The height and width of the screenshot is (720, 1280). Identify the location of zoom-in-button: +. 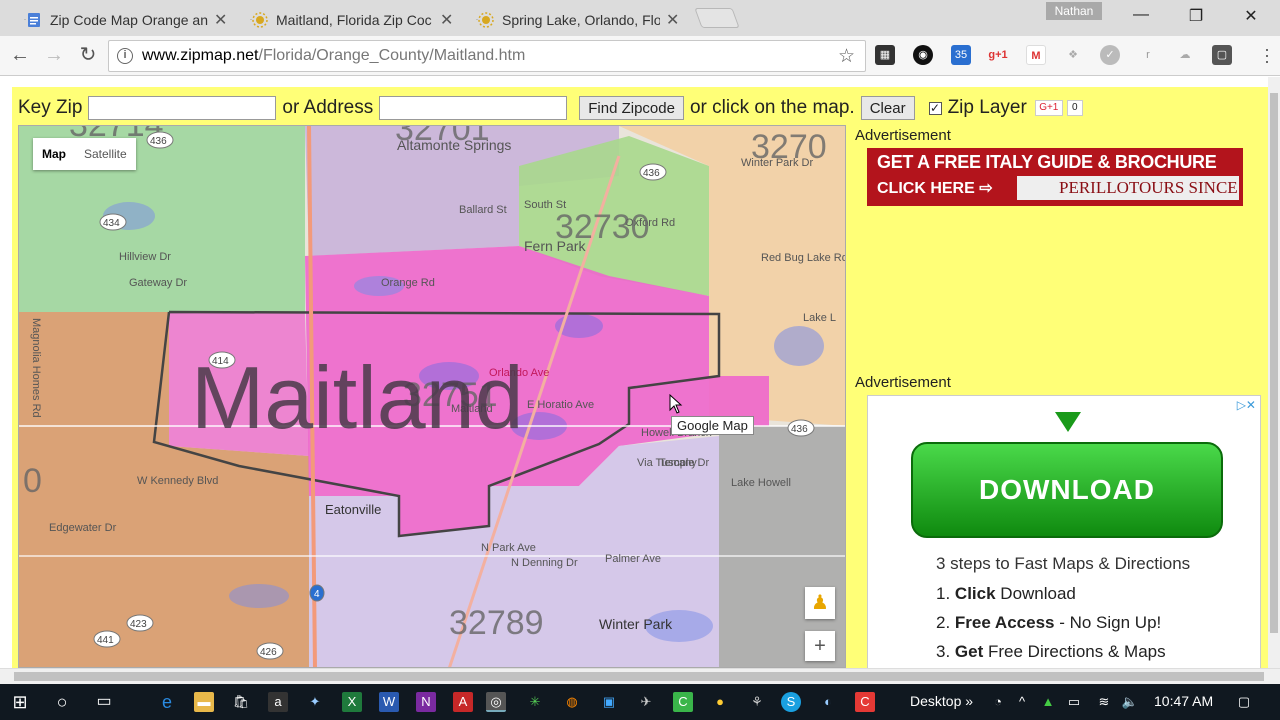
(820, 646).